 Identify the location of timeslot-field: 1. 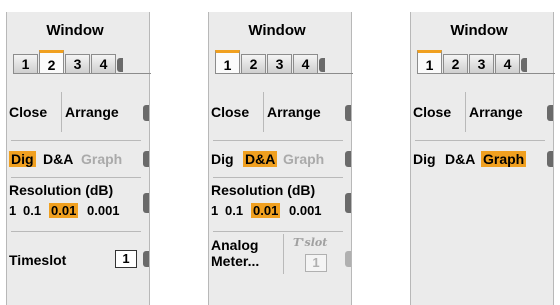
(126, 259).